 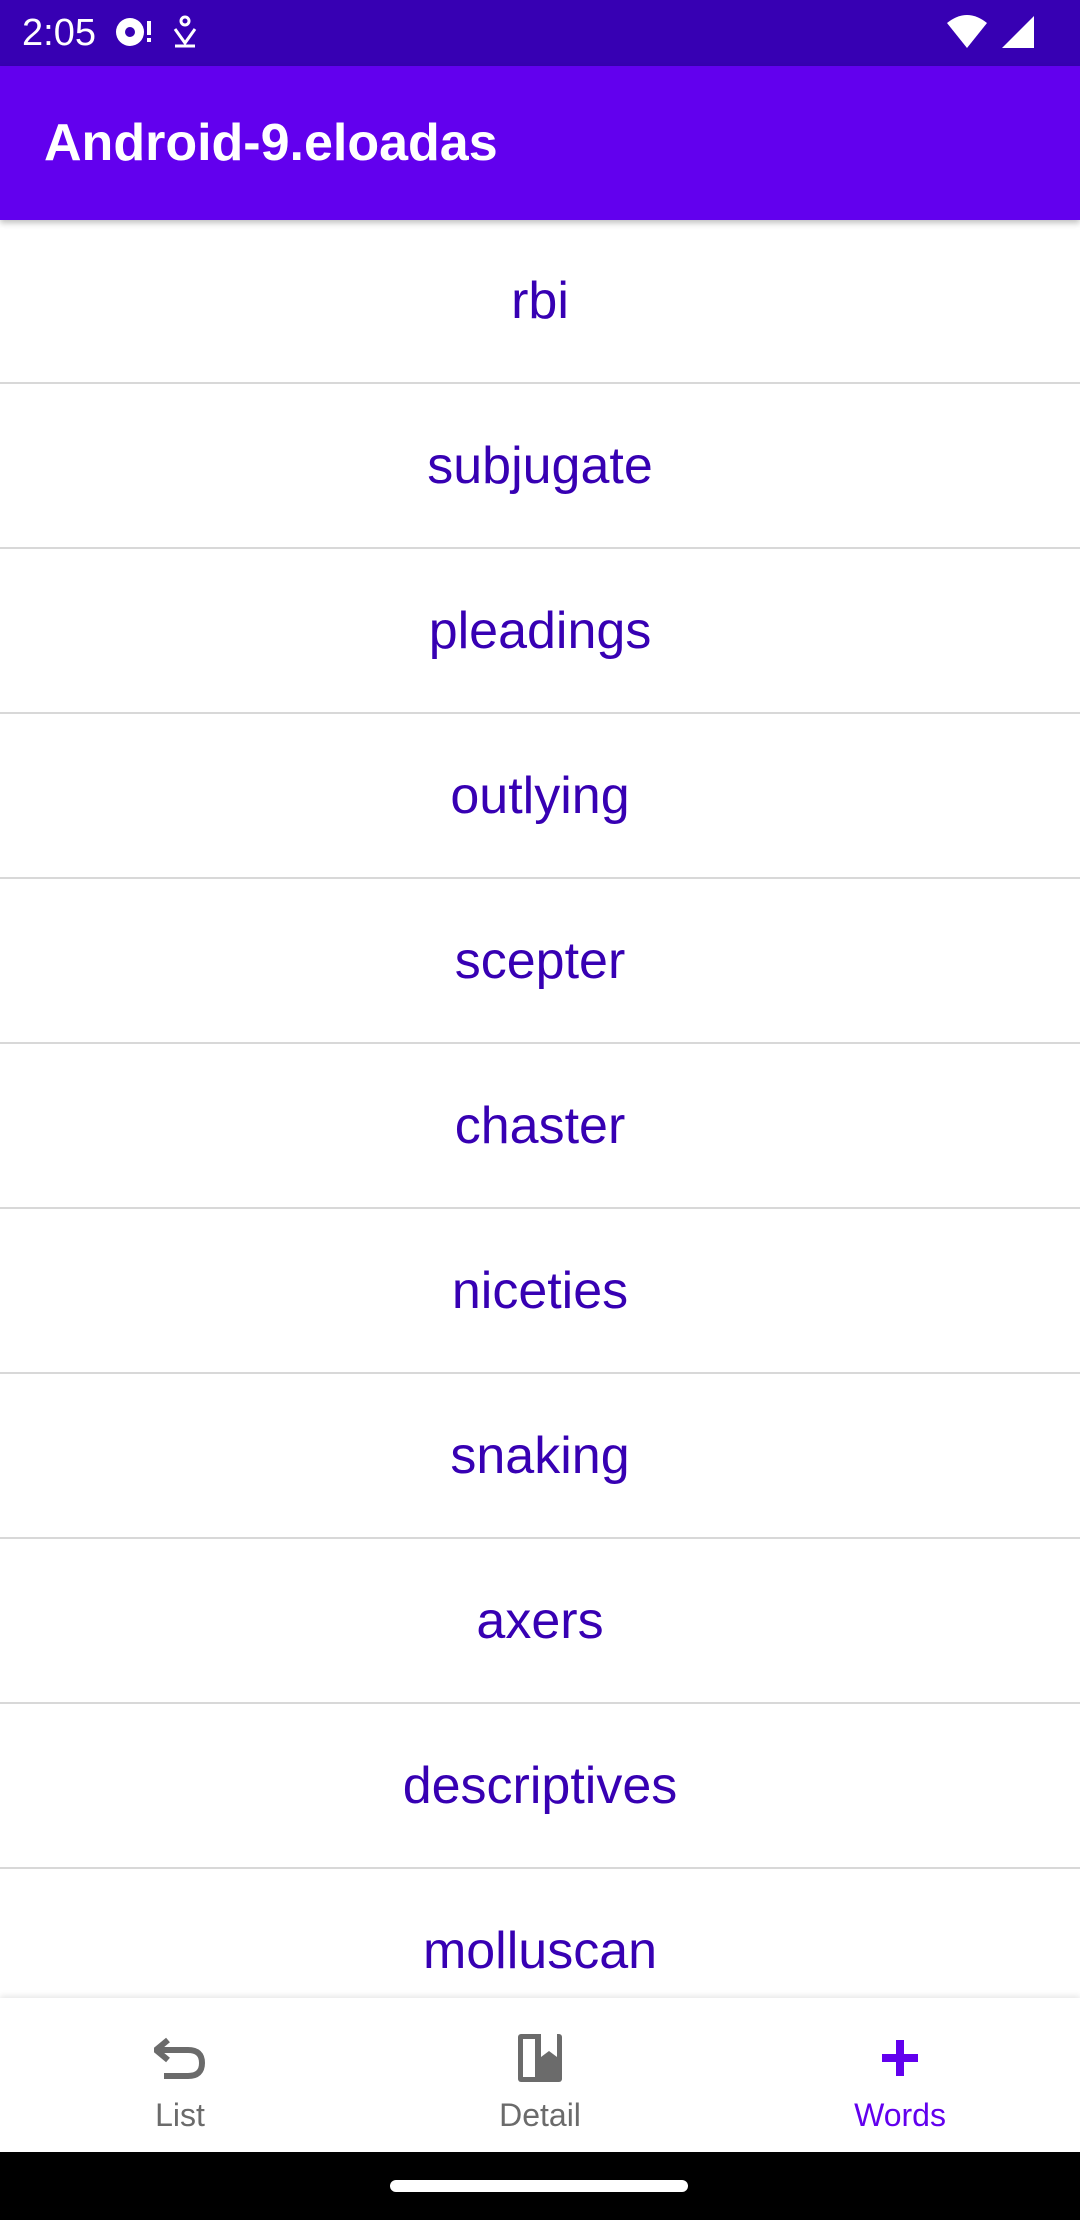 I want to click on word-label: snaking, so click(x=540, y=1456).